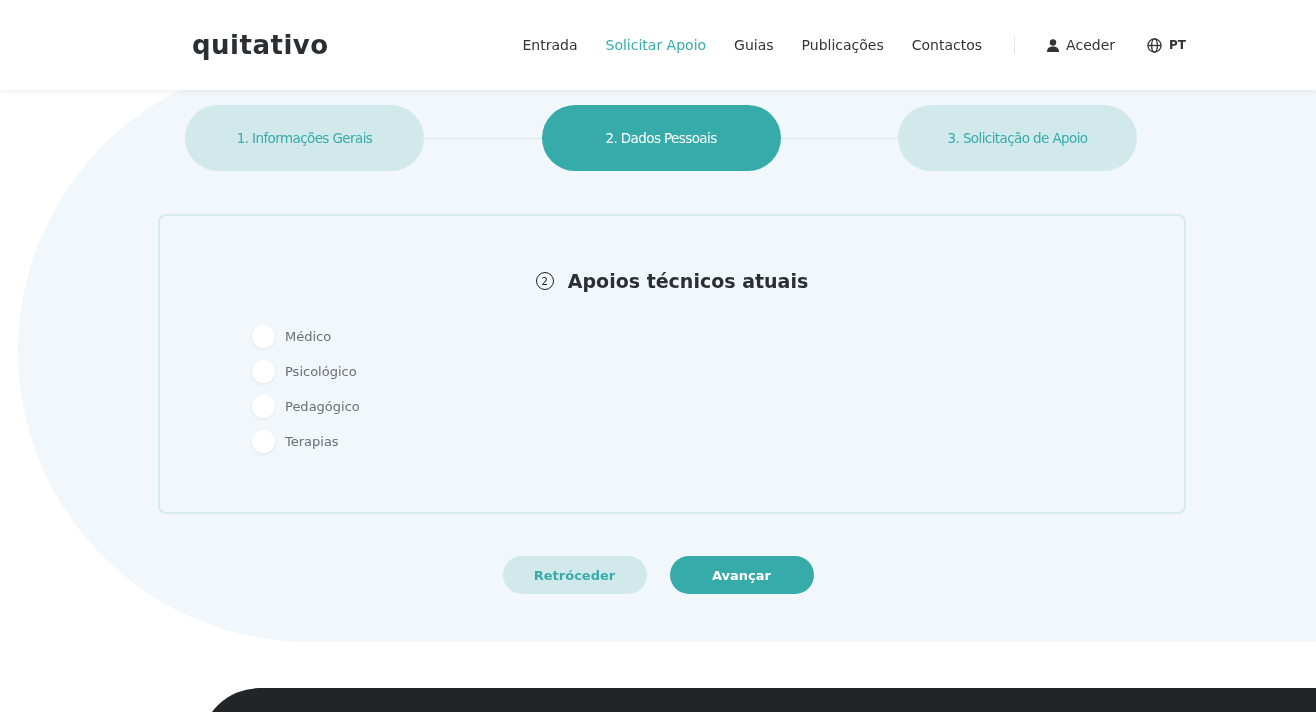 The width and height of the screenshot is (1316, 712). I want to click on checkbox-label: Terapias, so click(312, 441).